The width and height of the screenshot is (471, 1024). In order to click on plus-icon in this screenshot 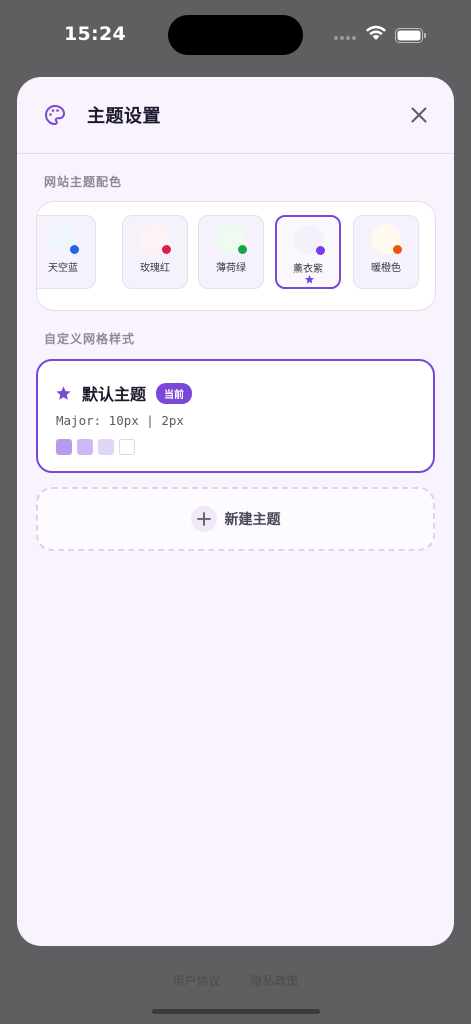, I will do `click(203, 519)`.